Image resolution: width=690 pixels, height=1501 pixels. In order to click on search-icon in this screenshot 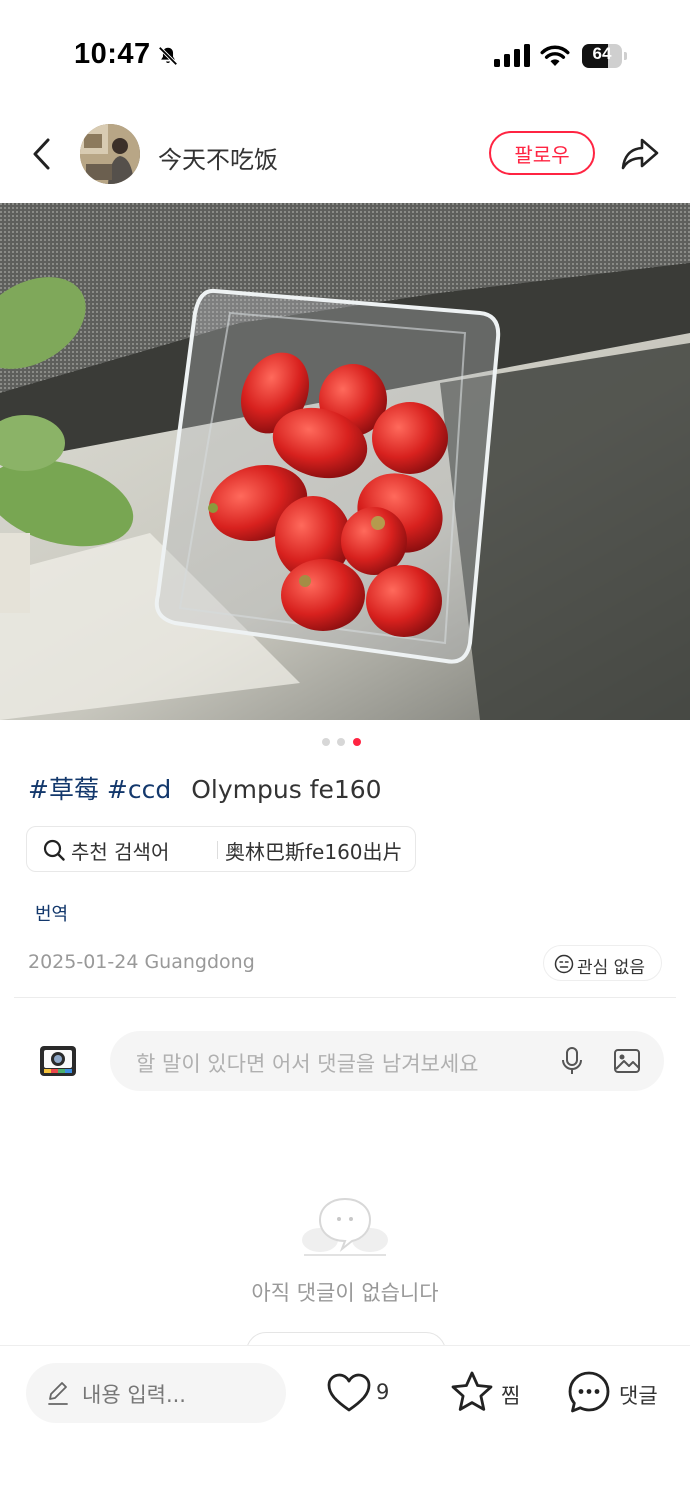, I will do `click(54, 850)`.